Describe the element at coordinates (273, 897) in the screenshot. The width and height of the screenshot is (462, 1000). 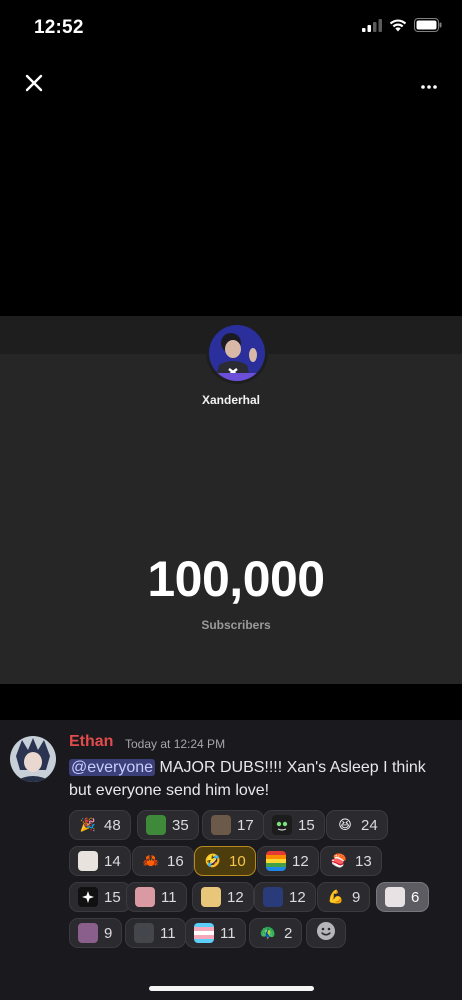
I see `blue-character-icon` at that location.